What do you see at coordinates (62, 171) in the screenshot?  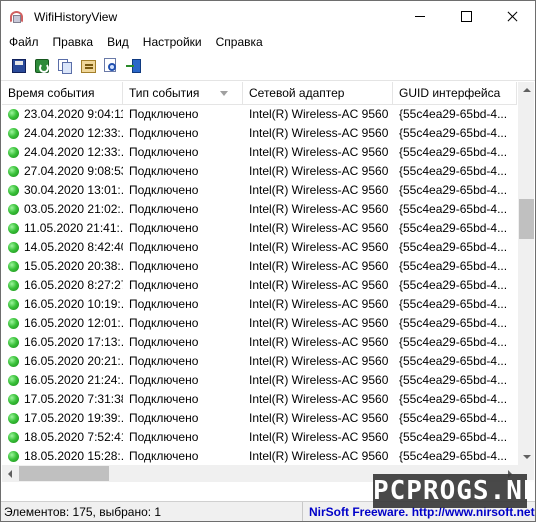 I see `cell-event-time: 27.04.2020 9:08:53` at bounding box center [62, 171].